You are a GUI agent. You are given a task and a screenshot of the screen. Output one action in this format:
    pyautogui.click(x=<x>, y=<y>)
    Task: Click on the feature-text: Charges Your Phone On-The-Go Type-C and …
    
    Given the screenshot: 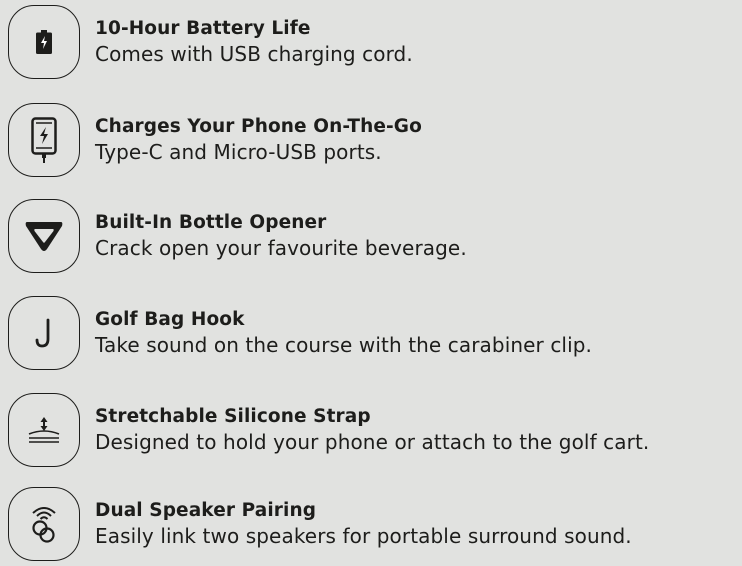 What is the action you would take?
    pyautogui.click(x=258, y=140)
    